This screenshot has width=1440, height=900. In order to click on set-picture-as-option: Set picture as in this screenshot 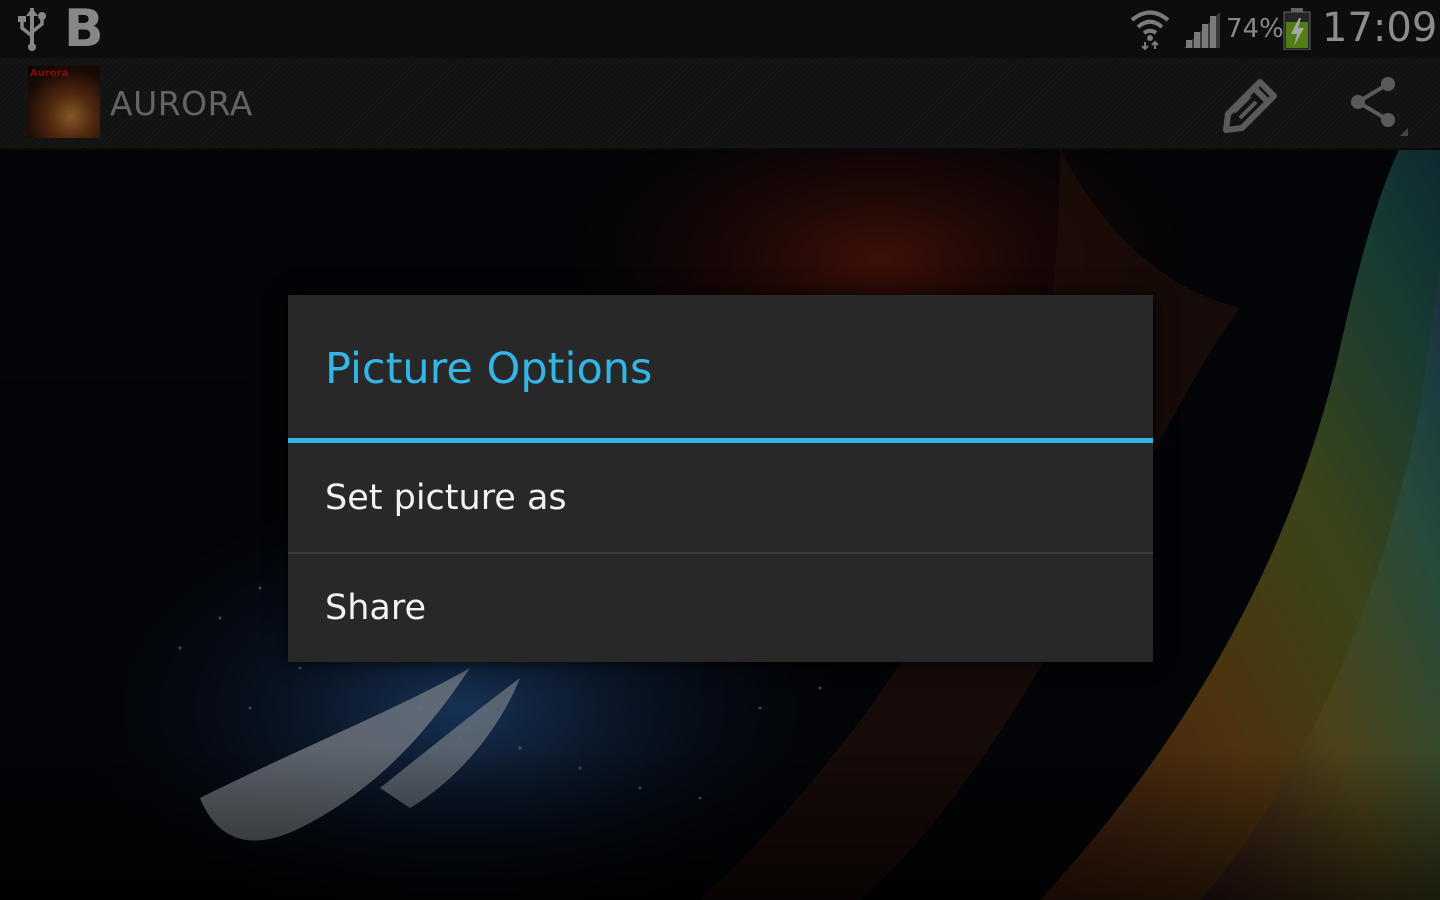, I will do `click(720, 498)`.